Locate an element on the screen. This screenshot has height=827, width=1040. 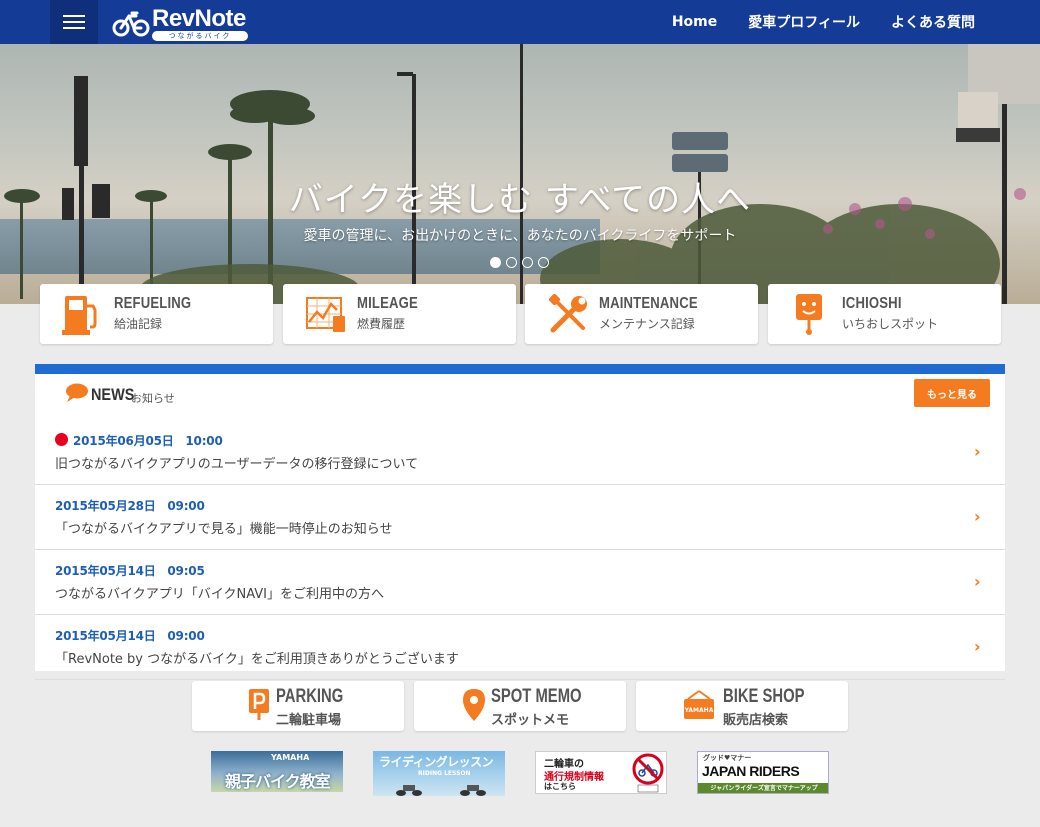
parking-icon is located at coordinates (259, 704).